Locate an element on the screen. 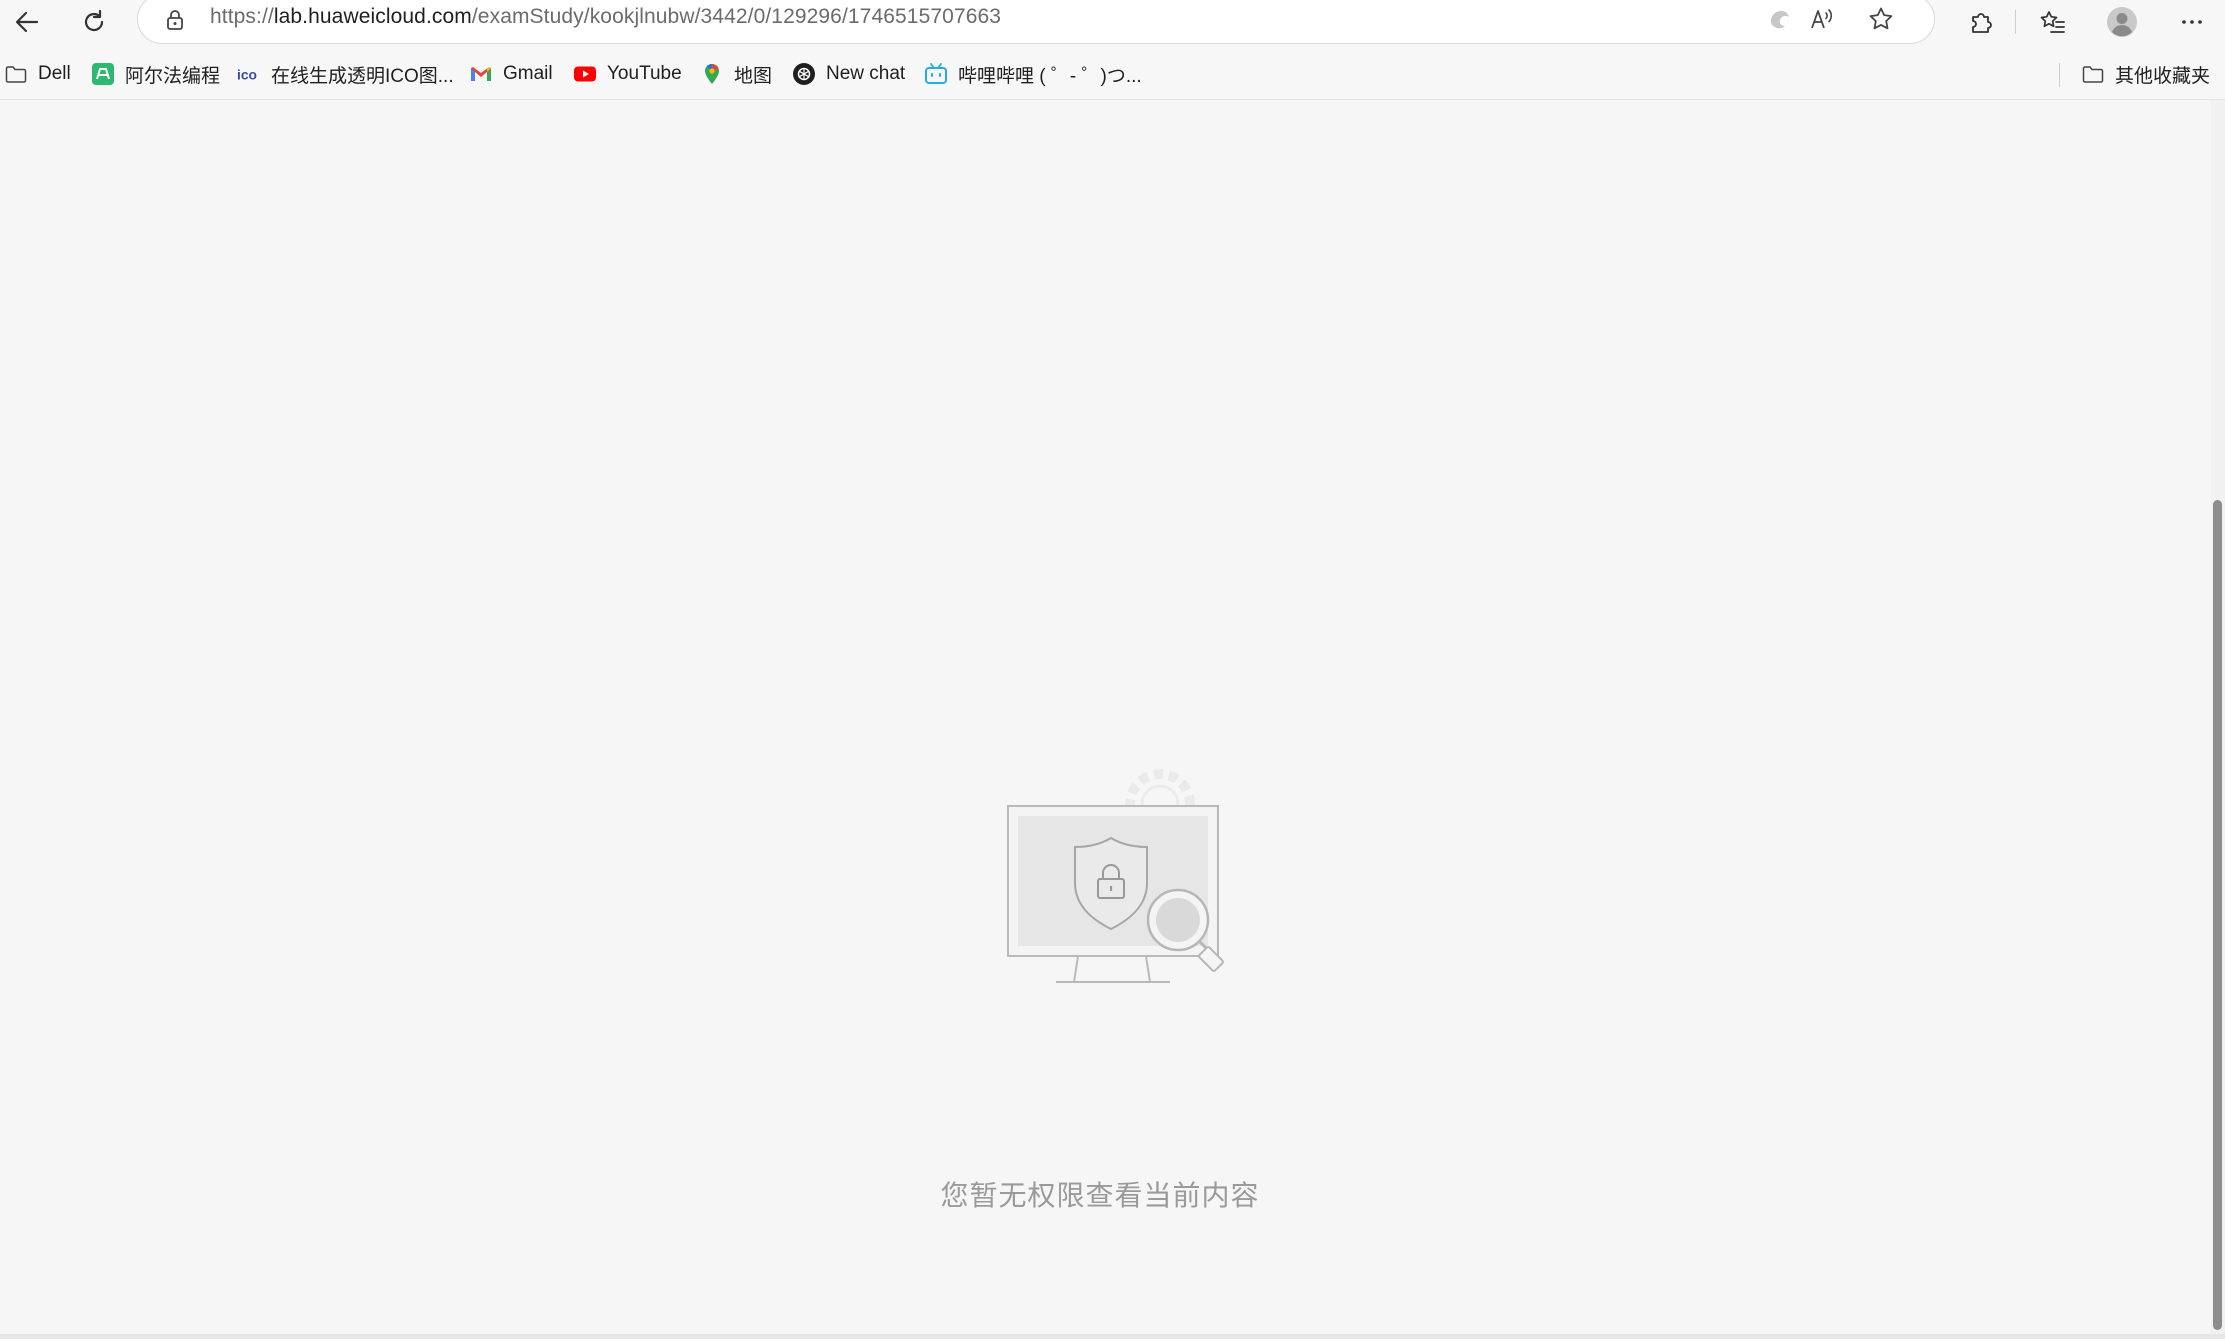  extensions-button is located at coordinates (1981, 21).